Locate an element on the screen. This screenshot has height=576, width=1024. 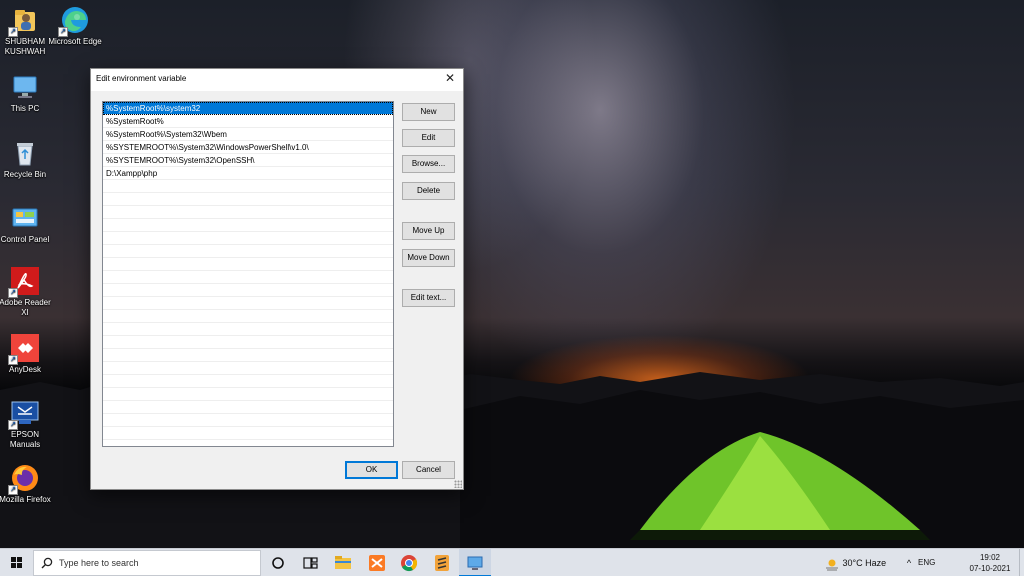
recycle-bin-icon is located at coordinates (25, 153).